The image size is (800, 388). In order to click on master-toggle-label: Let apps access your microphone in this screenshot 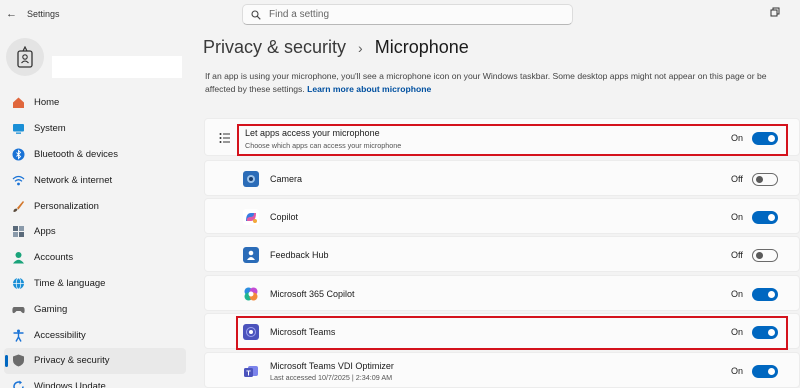, I will do `click(312, 133)`.